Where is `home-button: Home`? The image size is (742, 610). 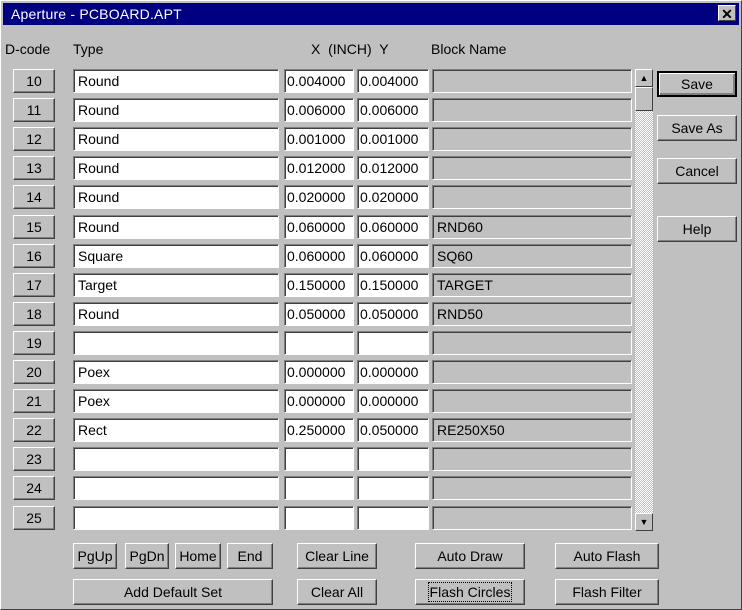
home-button: Home is located at coordinates (198, 556).